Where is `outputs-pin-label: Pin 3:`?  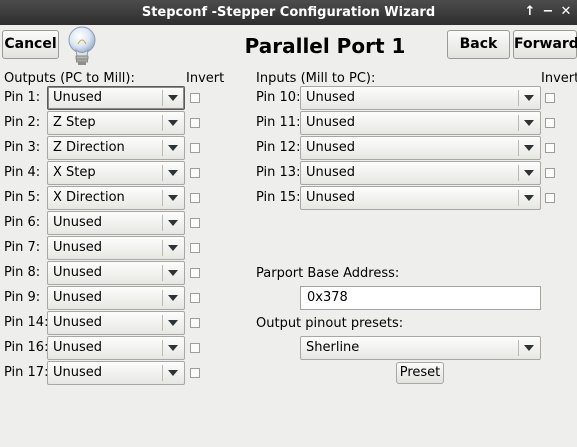
outputs-pin-label: Pin 3: is located at coordinates (22, 147).